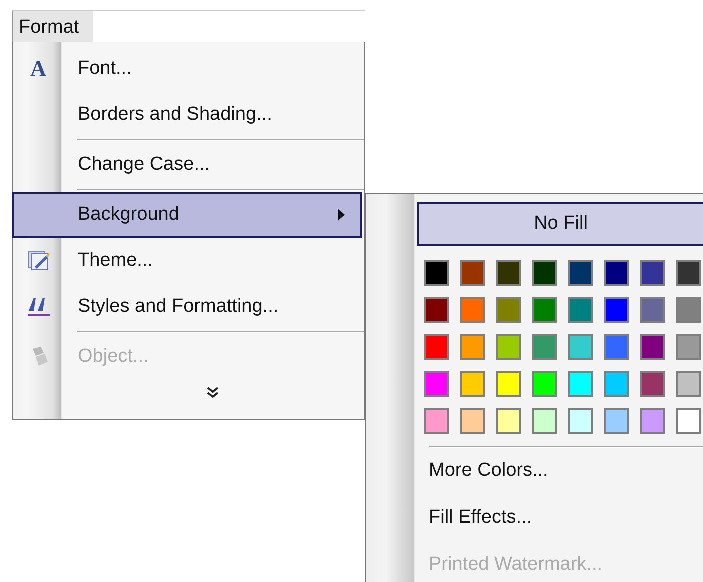 The width and height of the screenshot is (703, 582). What do you see at coordinates (38, 307) in the screenshot?
I see `styles-icon` at bounding box center [38, 307].